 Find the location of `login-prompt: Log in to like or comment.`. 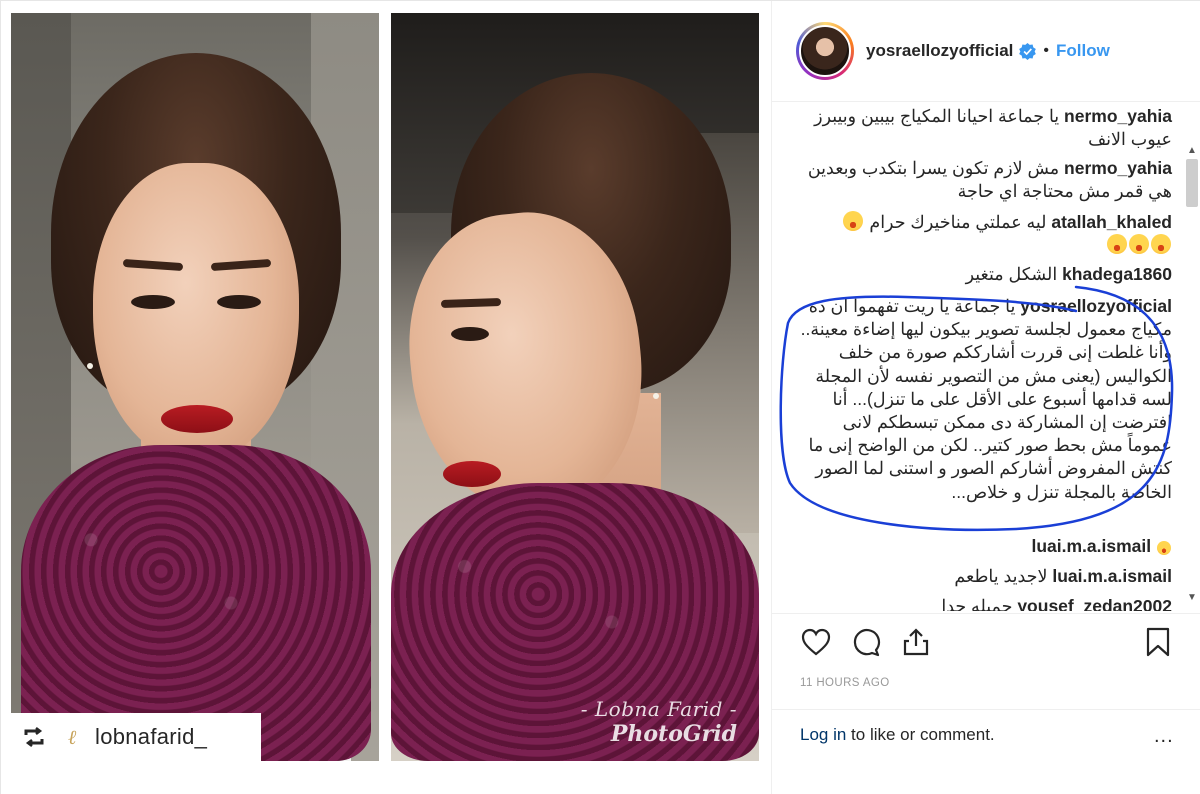

login-prompt: Log in to like or comment. is located at coordinates (897, 735).